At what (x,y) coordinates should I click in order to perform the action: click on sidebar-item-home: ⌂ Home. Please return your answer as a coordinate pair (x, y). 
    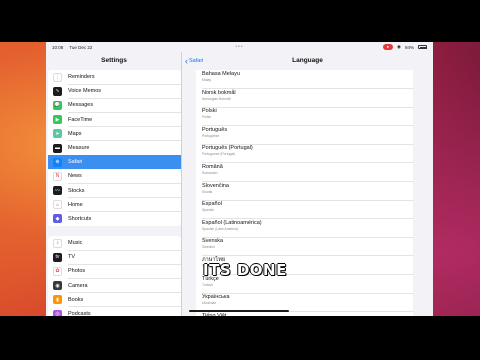
    Looking at the image, I should click on (114, 205).